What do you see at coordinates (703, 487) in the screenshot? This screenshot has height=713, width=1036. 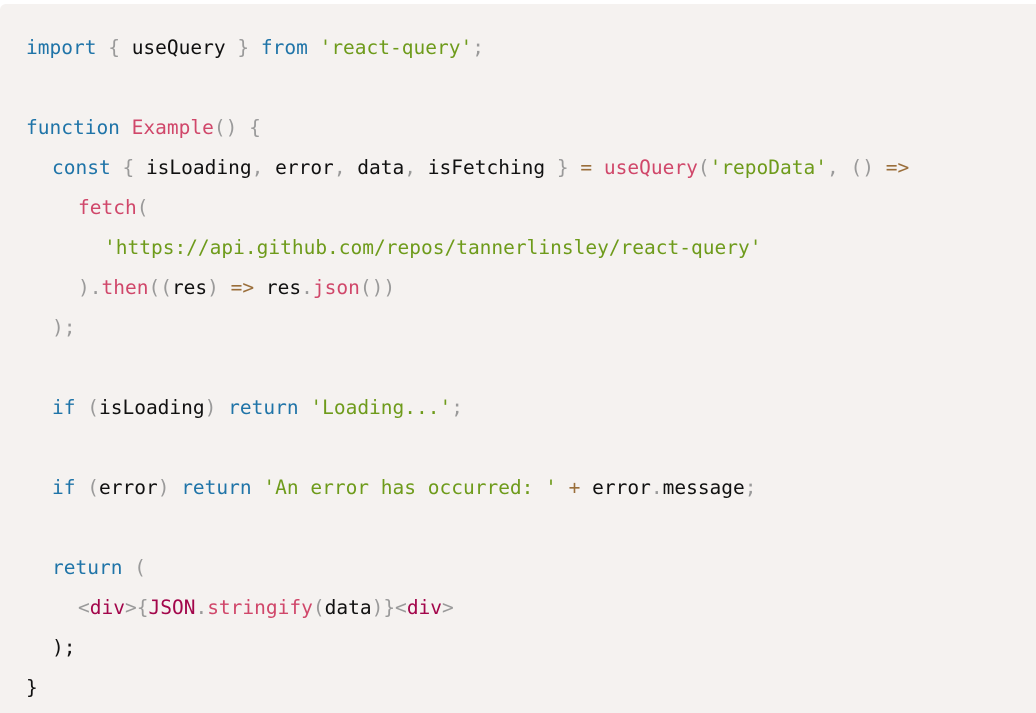 I see `code-text: message` at bounding box center [703, 487].